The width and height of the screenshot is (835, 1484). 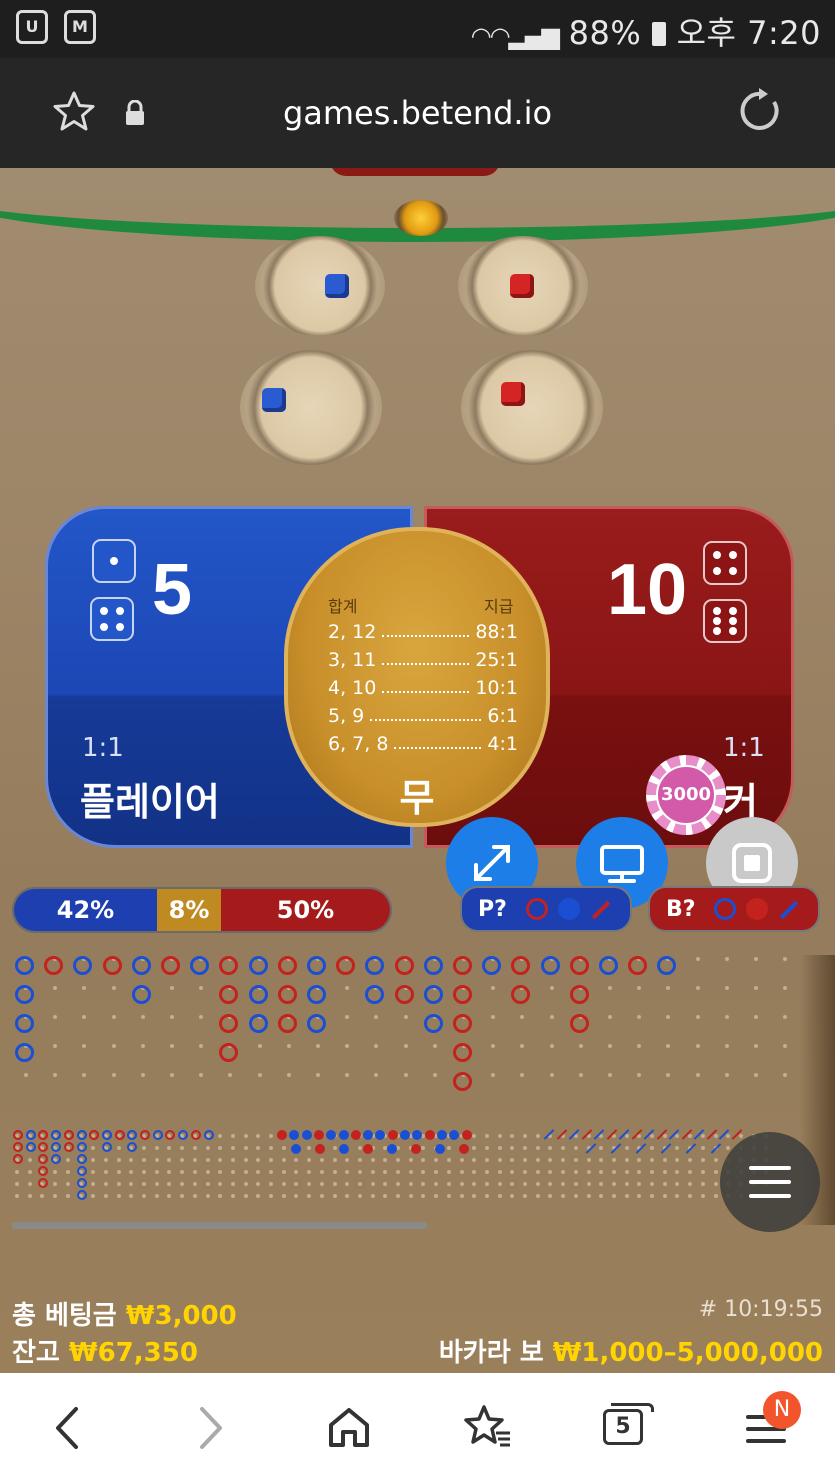 I want to click on tie-header-sum: 합계, so click(x=343, y=606).